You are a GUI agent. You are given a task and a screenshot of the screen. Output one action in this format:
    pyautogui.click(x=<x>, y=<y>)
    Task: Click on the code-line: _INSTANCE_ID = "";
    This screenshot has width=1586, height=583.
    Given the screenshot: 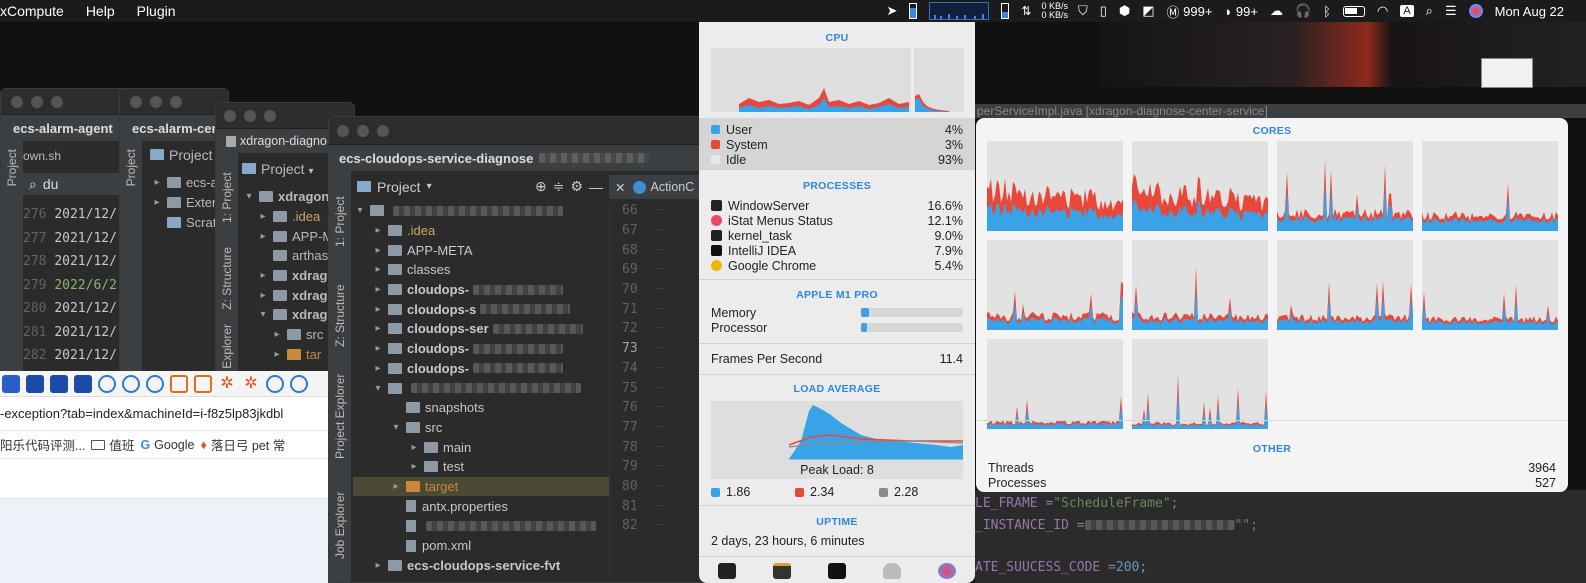 What is the action you would take?
    pyautogui.click(x=1280, y=525)
    